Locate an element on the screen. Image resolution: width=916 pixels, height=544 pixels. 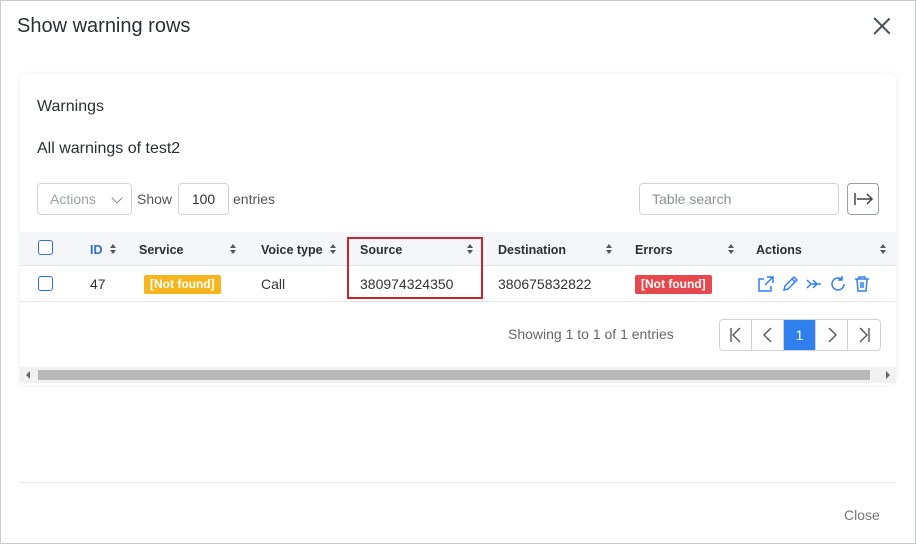
column-header-errors: Errors is located at coordinates (654, 250).